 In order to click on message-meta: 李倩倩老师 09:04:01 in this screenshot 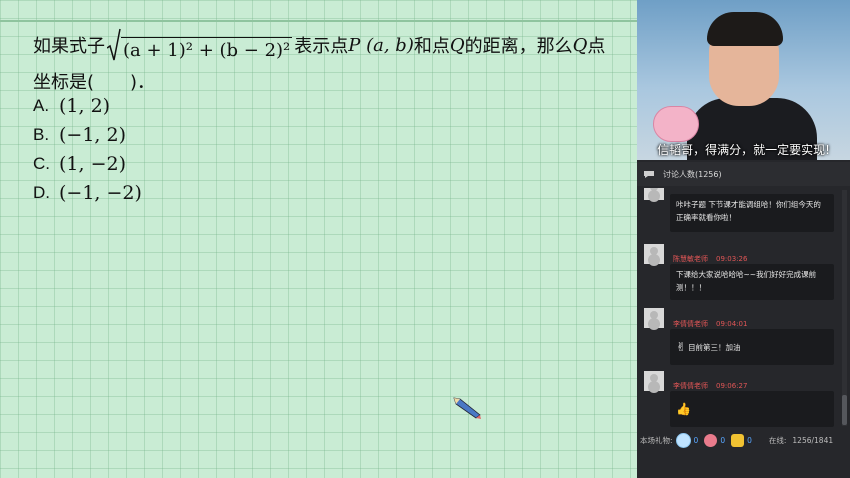, I will do `click(710, 324)`.